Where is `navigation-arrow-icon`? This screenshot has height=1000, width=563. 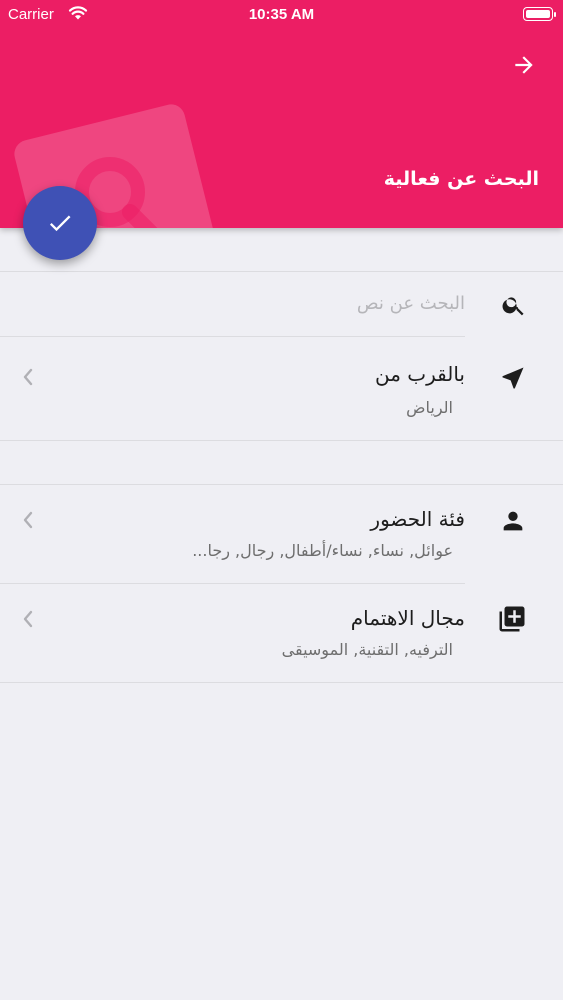
navigation-arrow-icon is located at coordinates (513, 378).